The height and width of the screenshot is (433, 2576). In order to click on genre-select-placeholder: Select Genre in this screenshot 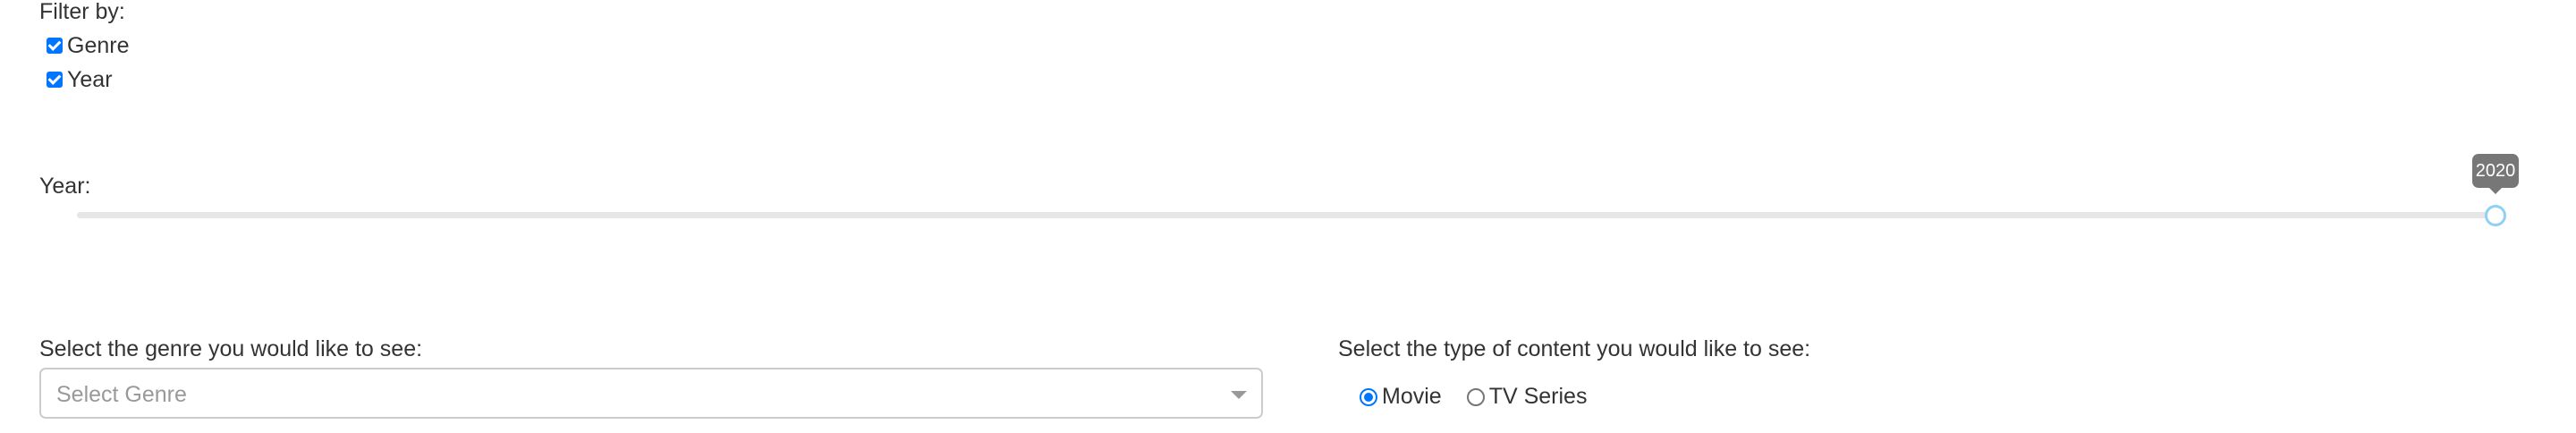, I will do `click(121, 394)`.